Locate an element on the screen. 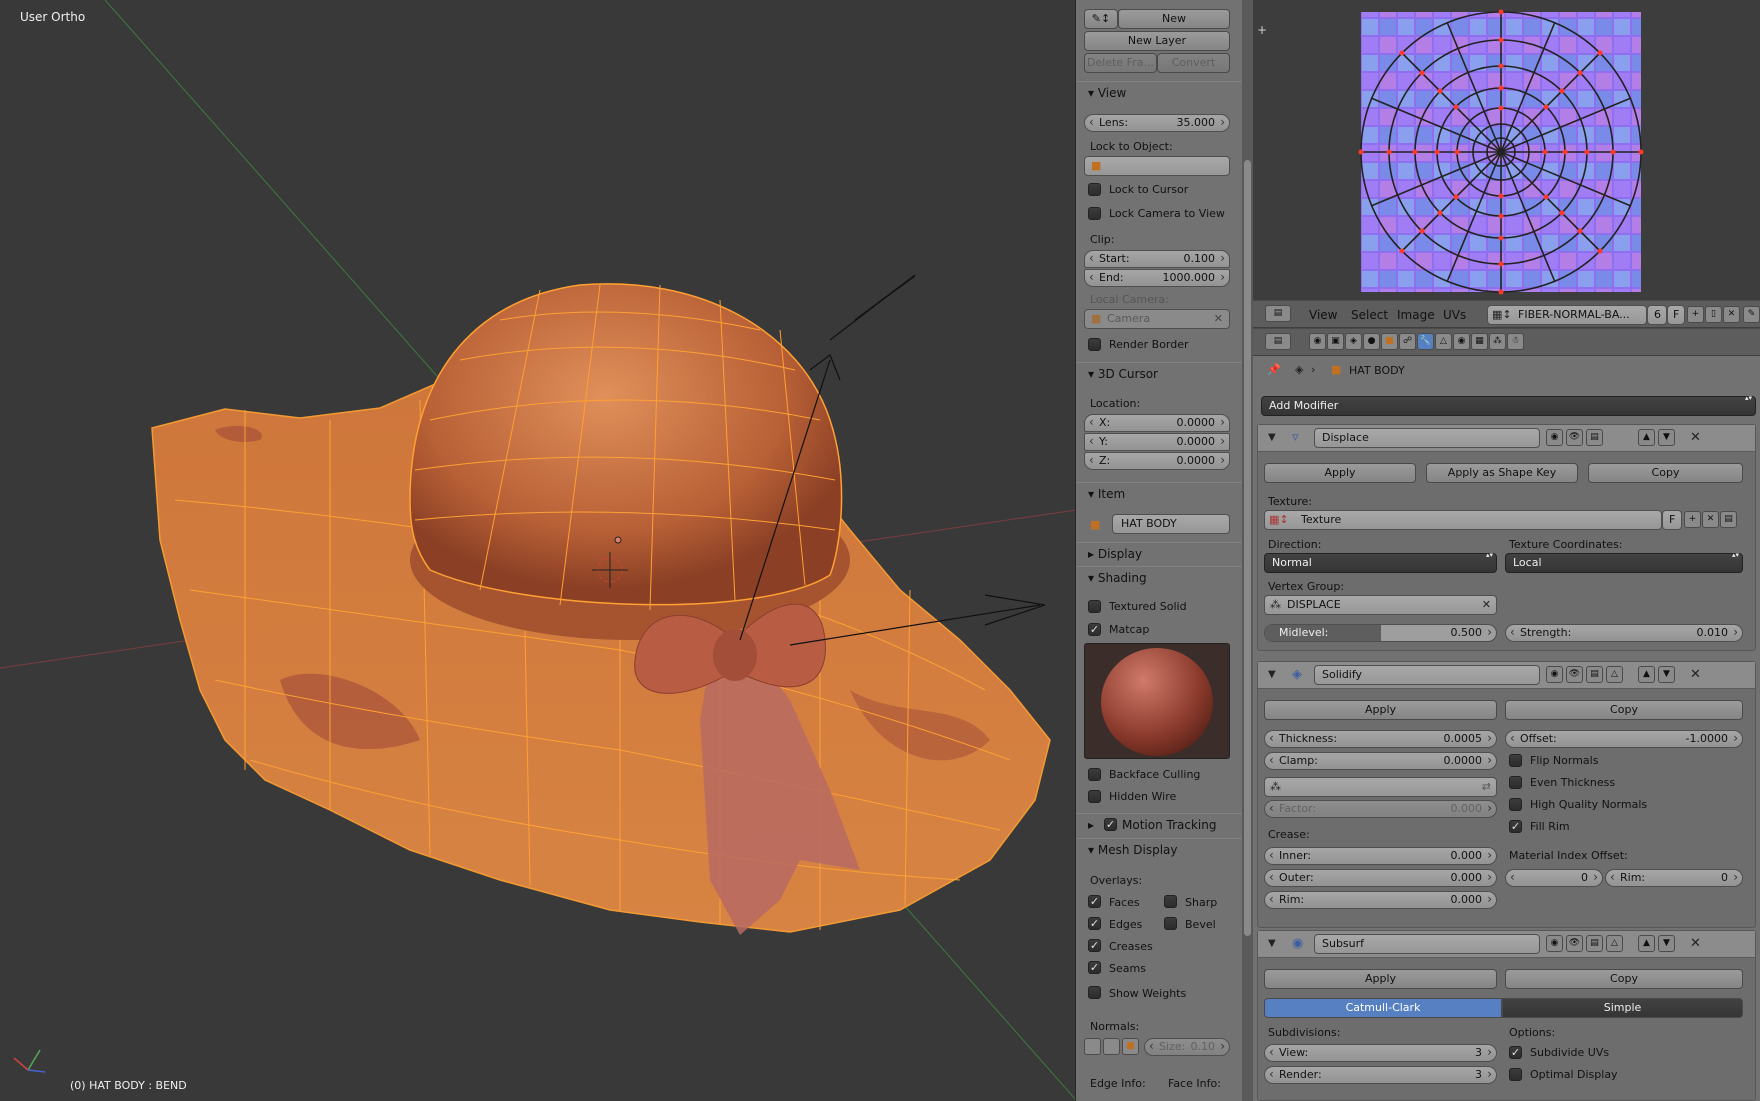 This screenshot has width=1760, height=1101. mesh-display-header: ▾ Mesh Display is located at coordinates (1159, 849).